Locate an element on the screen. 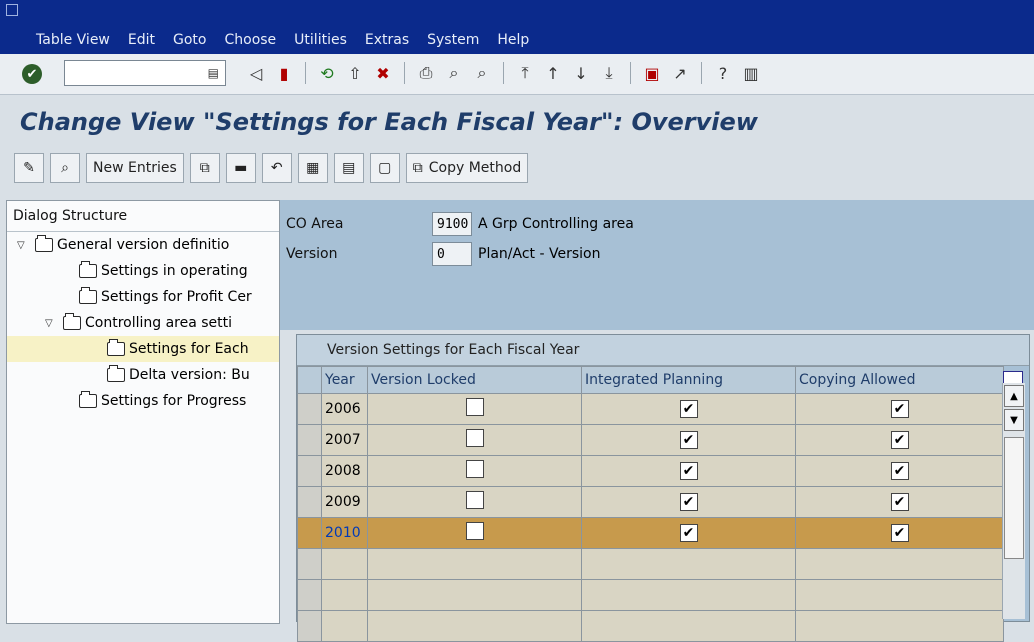 The image size is (1034, 642). folder-icon is located at coordinates (72, 321).